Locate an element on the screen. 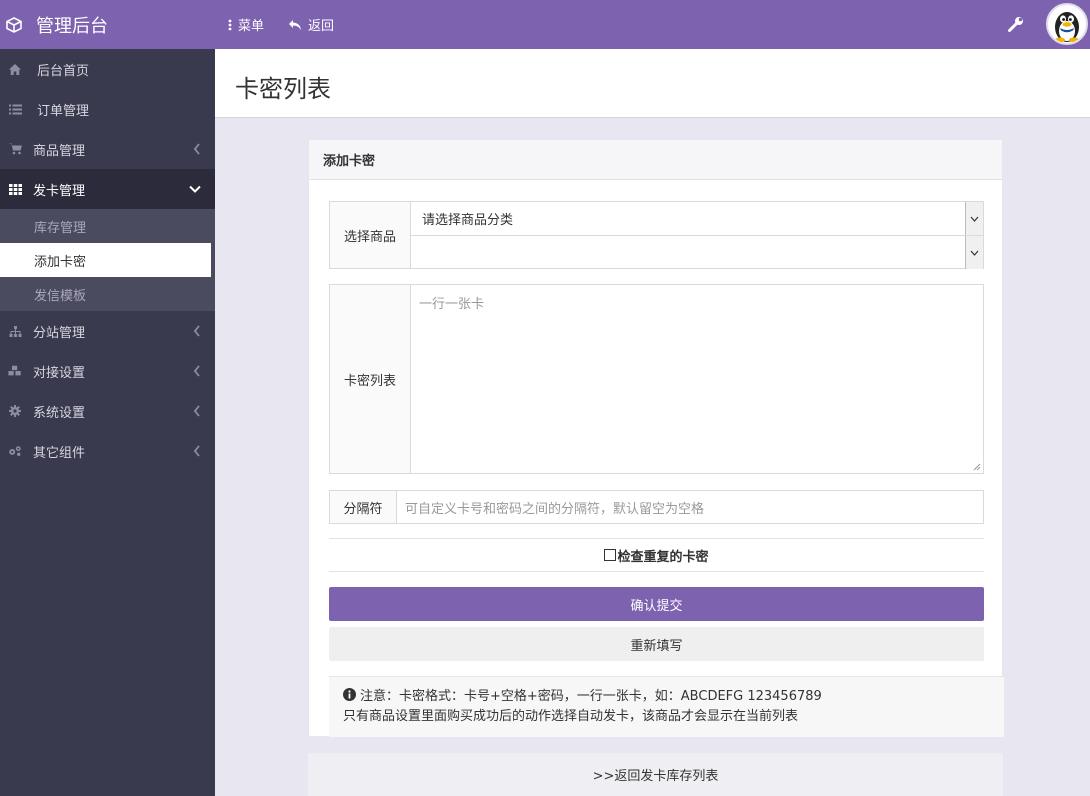 The height and width of the screenshot is (796, 1090). category-select-value: 请选择商品分类 is located at coordinates (468, 220).